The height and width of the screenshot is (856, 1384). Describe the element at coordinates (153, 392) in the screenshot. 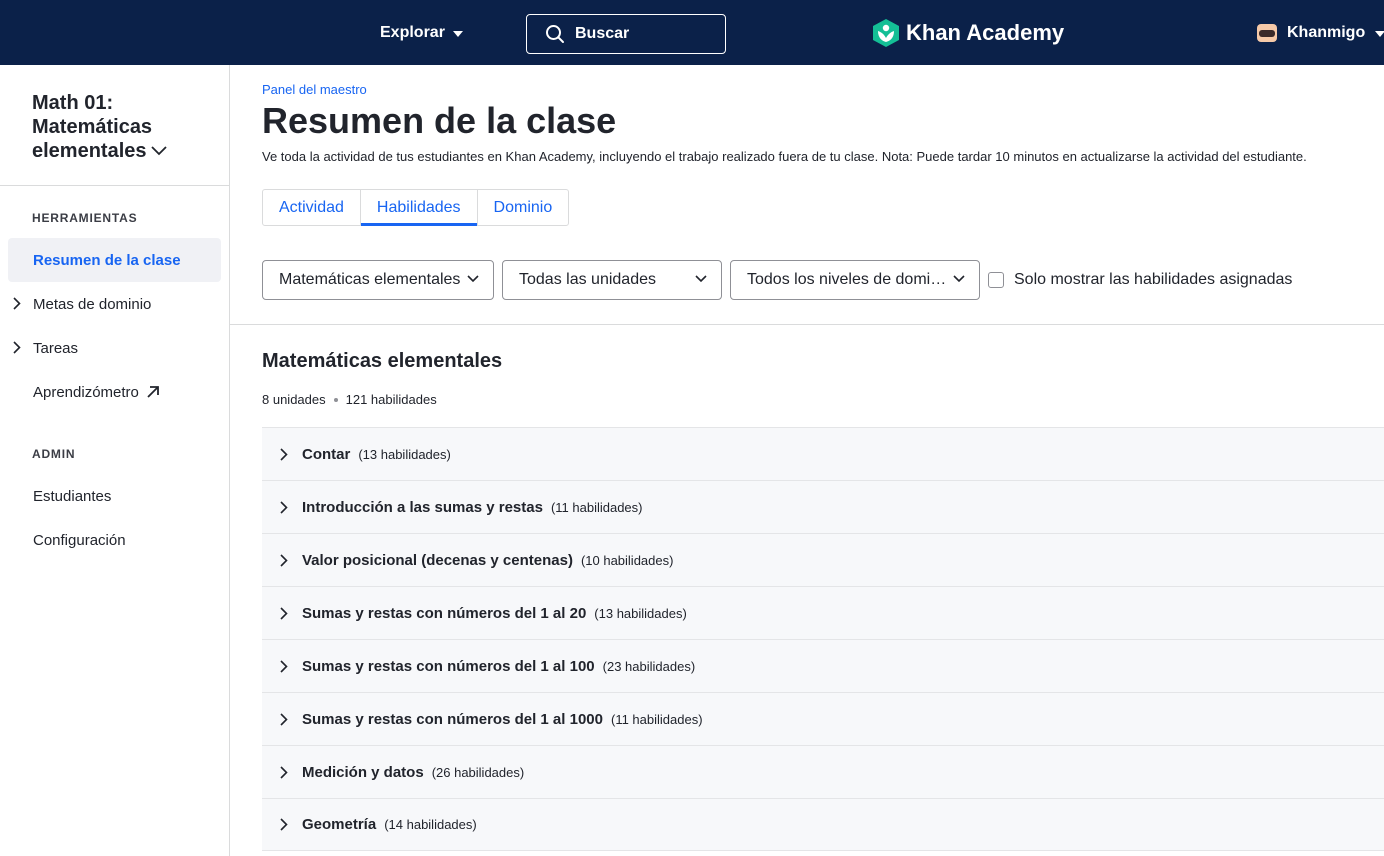

I see `external-link-icon` at that location.